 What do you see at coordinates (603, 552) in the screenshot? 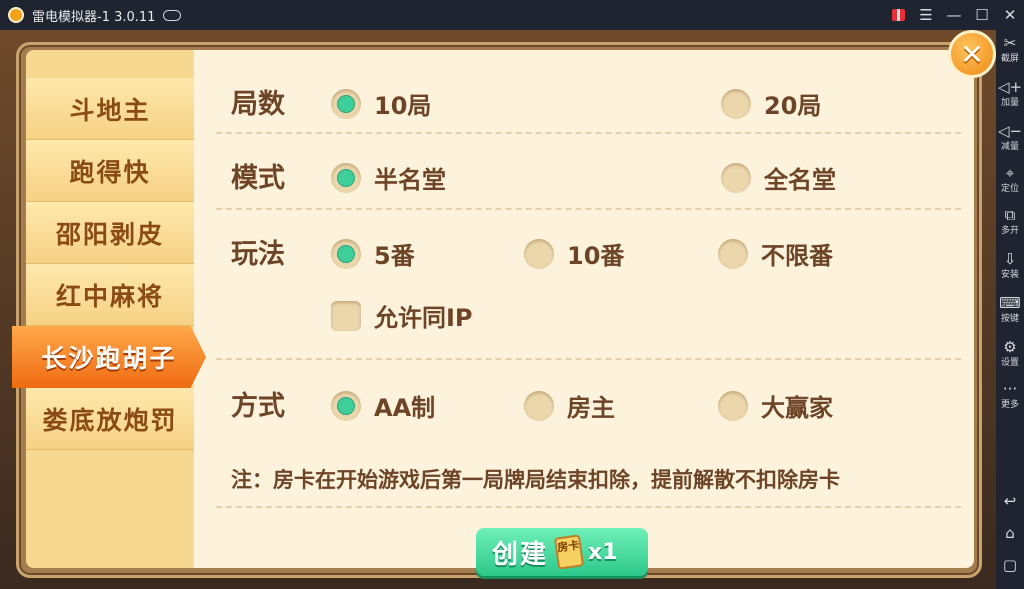
I see `room-card-count: x1` at bounding box center [603, 552].